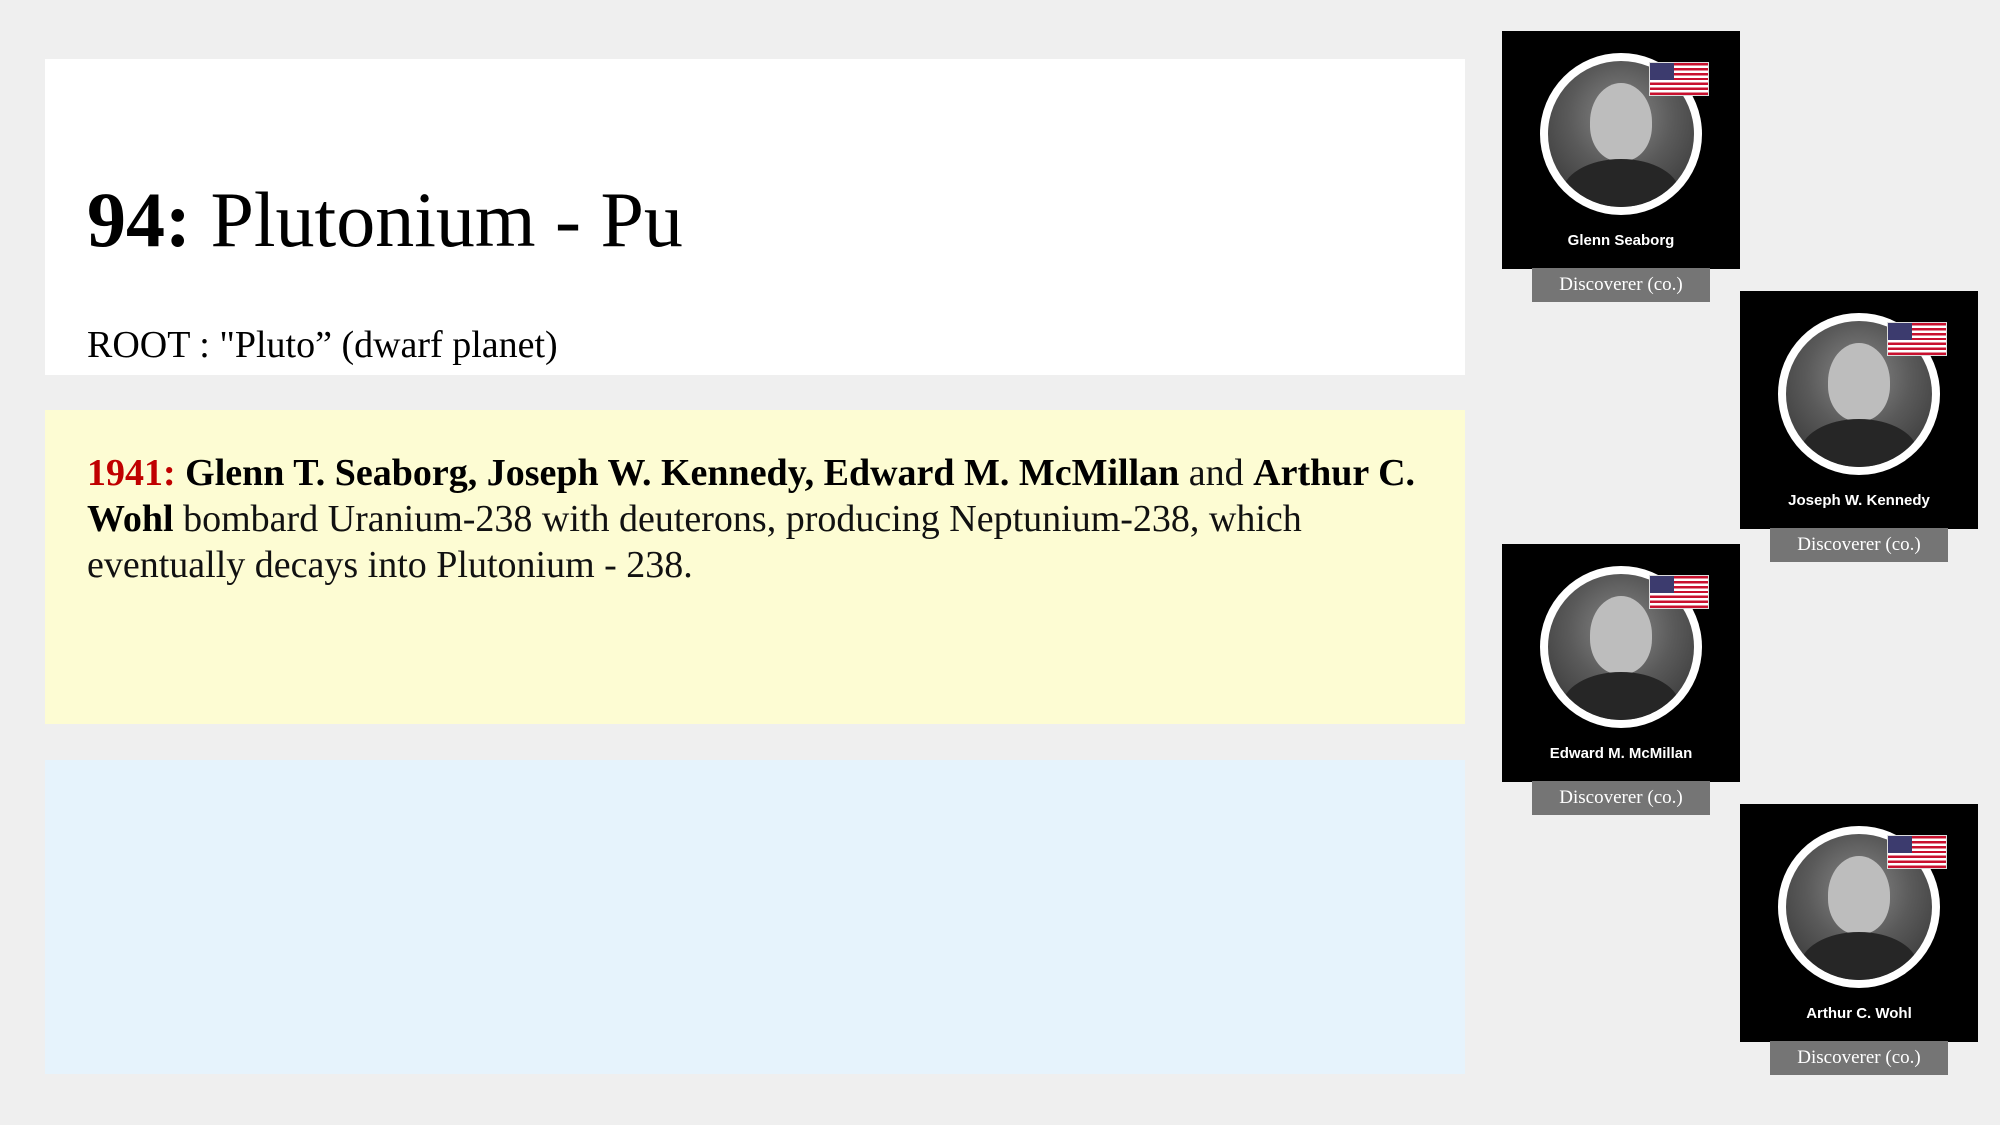 Image resolution: width=2000 pixels, height=1125 pixels. Describe the element at coordinates (322, 345) in the screenshot. I see `etymology-root: ROOT : "Pluto” (dwarf planet)` at that location.